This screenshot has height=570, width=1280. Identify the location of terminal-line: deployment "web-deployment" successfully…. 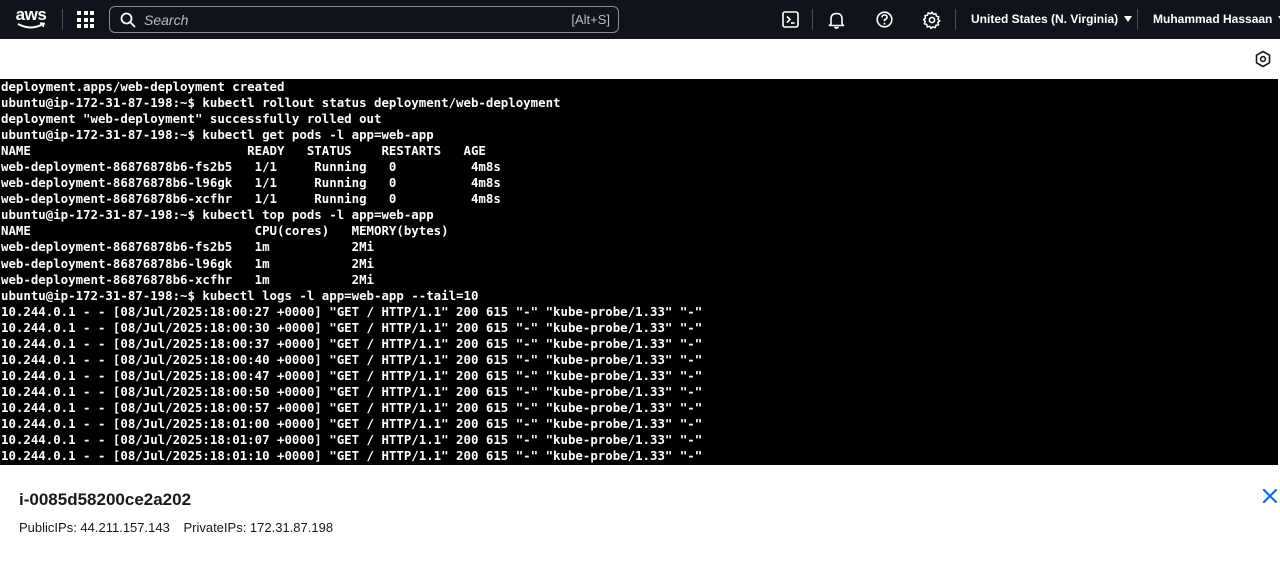
(191, 119).